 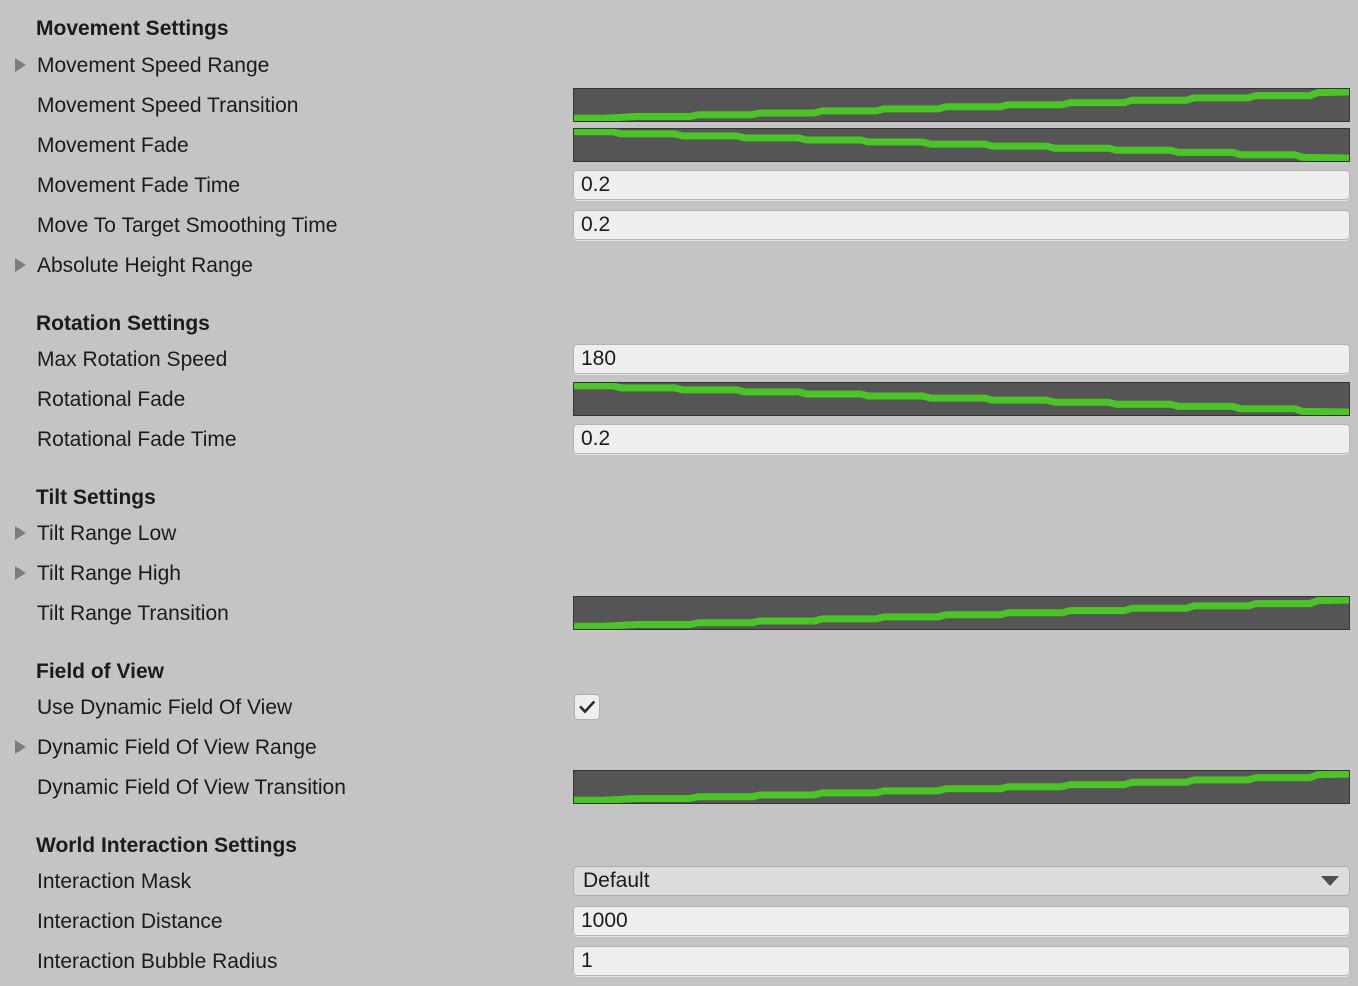 I want to click on row-interaction-distance: Interaction Distance 1000, so click(x=679, y=921).